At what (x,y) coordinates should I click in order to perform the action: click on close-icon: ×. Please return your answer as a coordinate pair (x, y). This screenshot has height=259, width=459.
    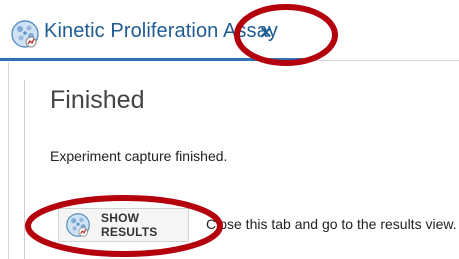
    Looking at the image, I should click on (266, 33).